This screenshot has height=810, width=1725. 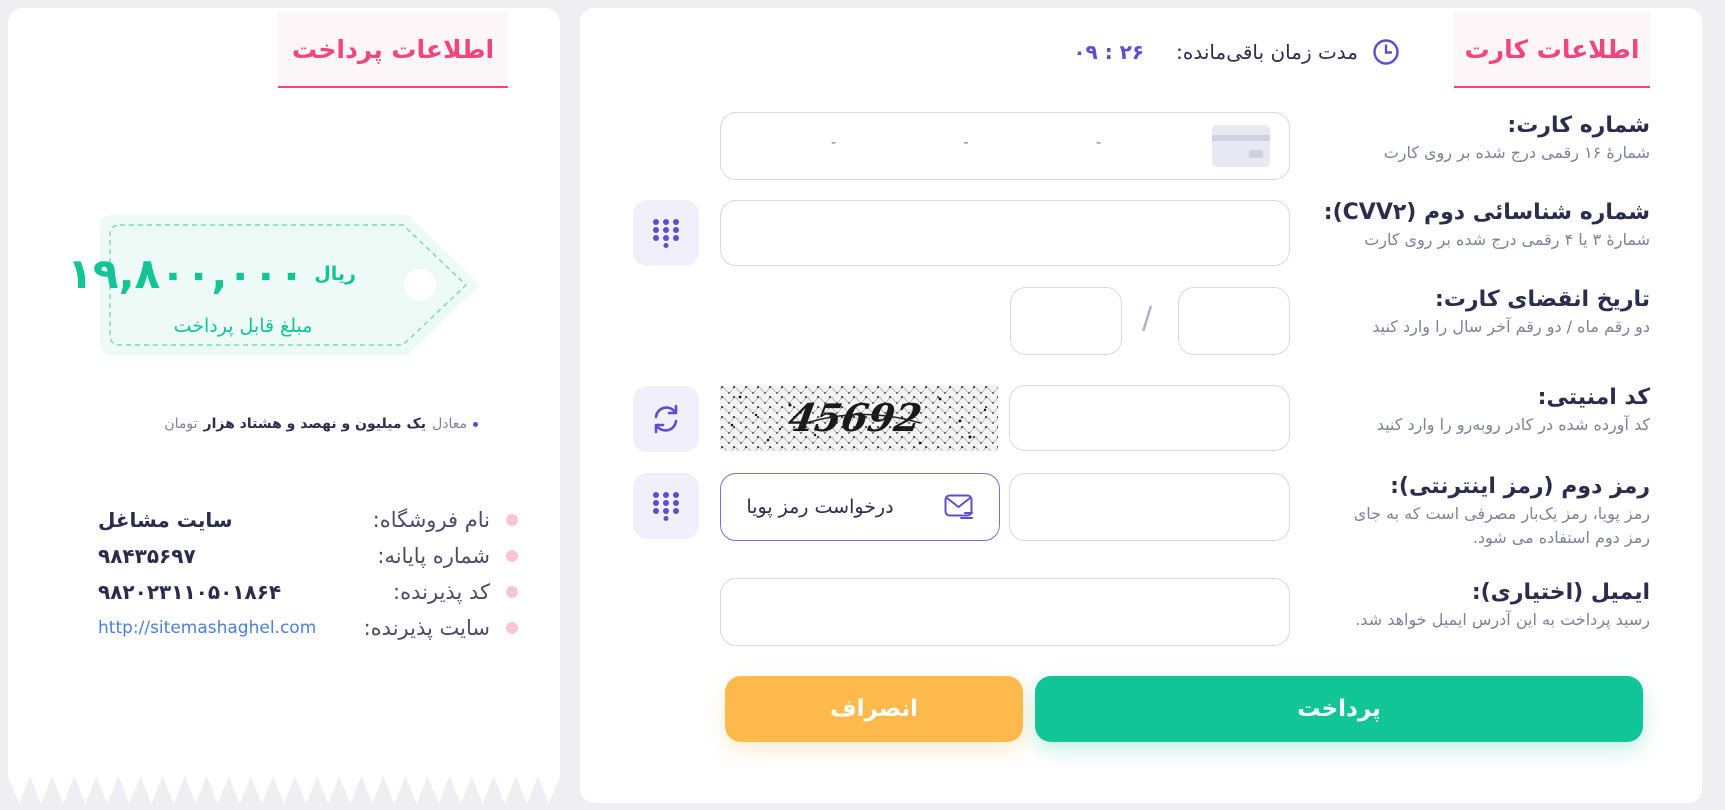 I want to click on second-password-hint-2: رمز دوم استفاده می شود., so click(x=1561, y=537).